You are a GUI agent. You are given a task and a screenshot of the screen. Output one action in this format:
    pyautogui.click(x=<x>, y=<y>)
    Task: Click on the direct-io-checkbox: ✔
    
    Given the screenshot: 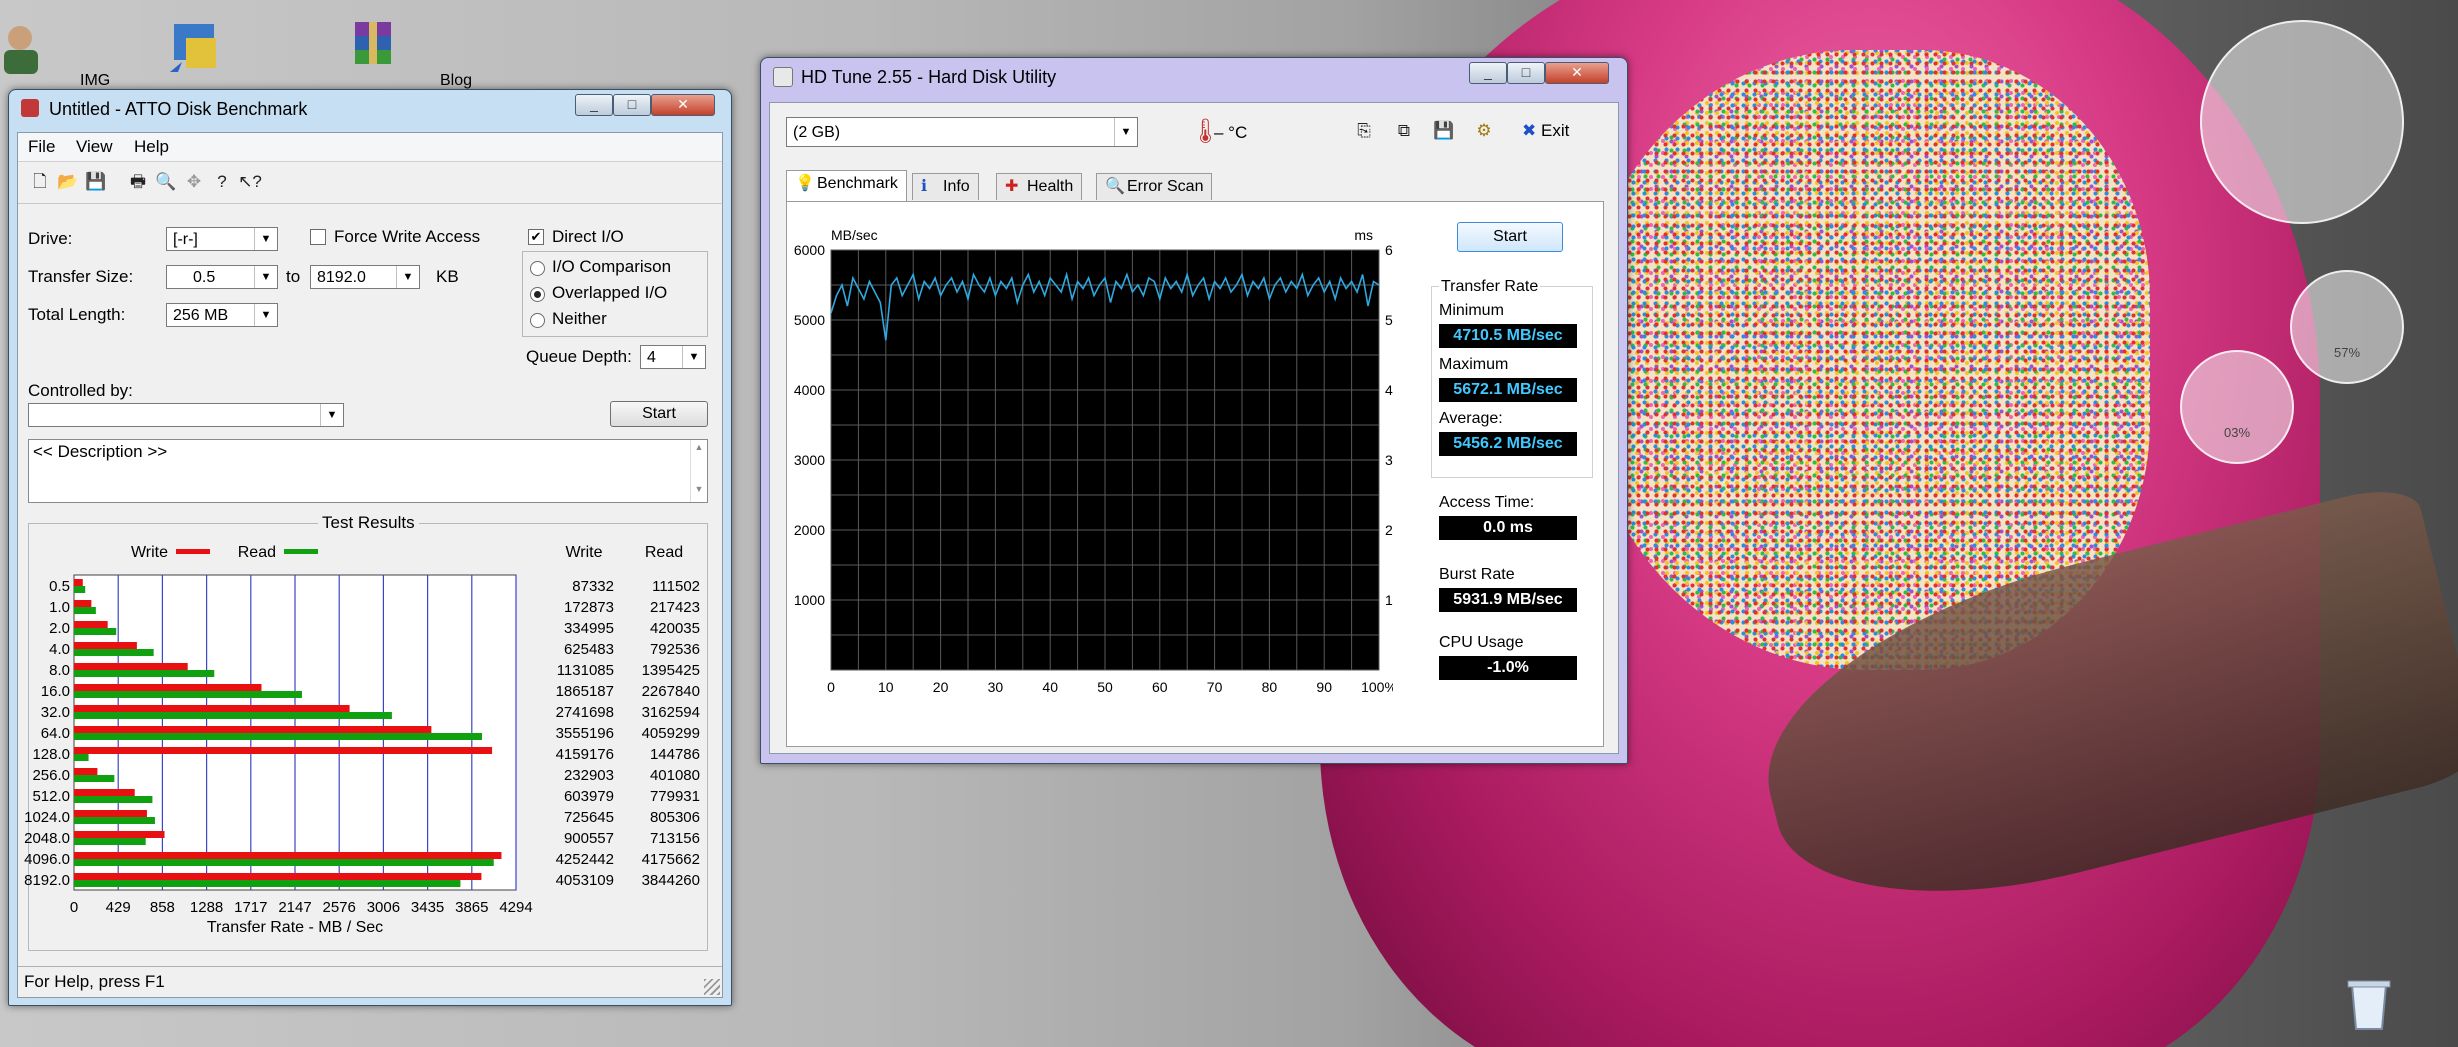 What is the action you would take?
    pyautogui.click(x=536, y=237)
    